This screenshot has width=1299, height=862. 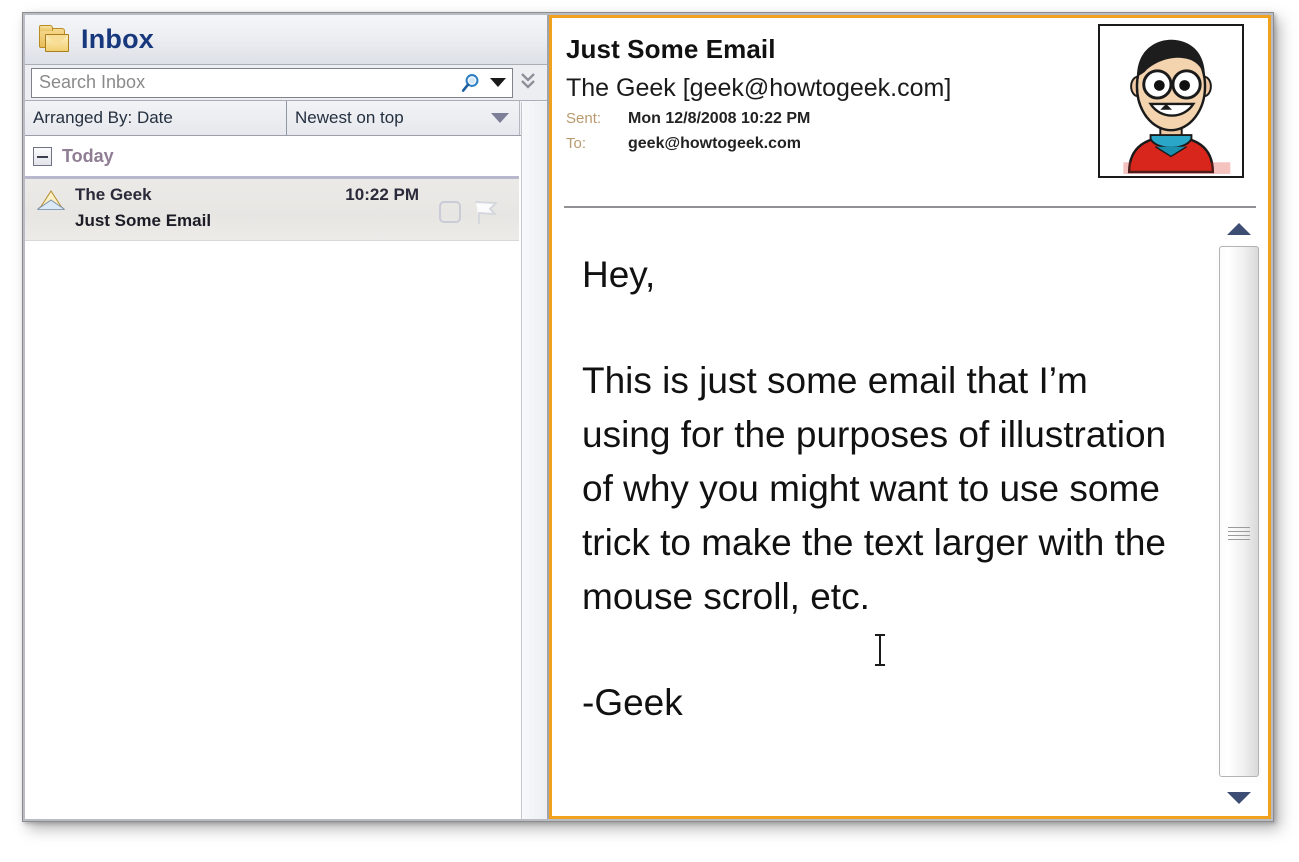 I want to click on list-item-sender: The Geek, so click(x=113, y=194).